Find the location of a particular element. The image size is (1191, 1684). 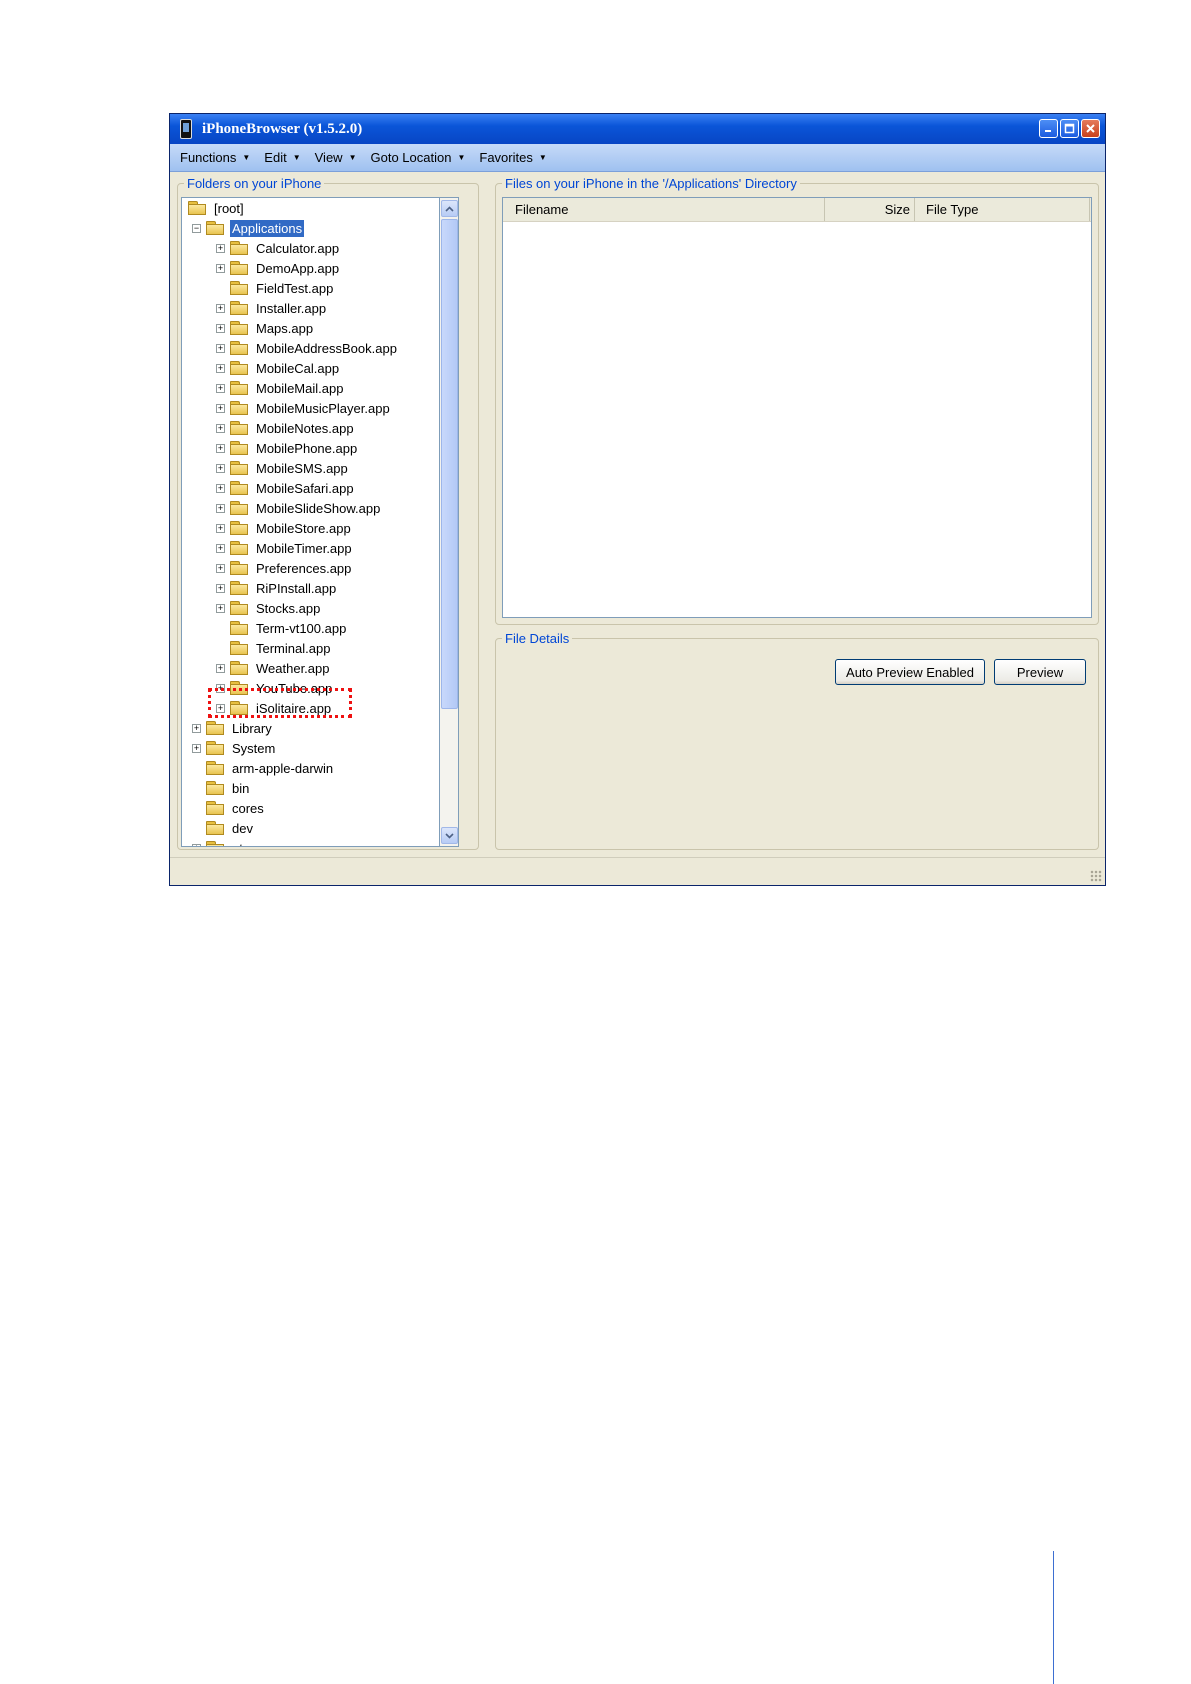

tree-item: + Calculator.app is located at coordinates (278, 248).